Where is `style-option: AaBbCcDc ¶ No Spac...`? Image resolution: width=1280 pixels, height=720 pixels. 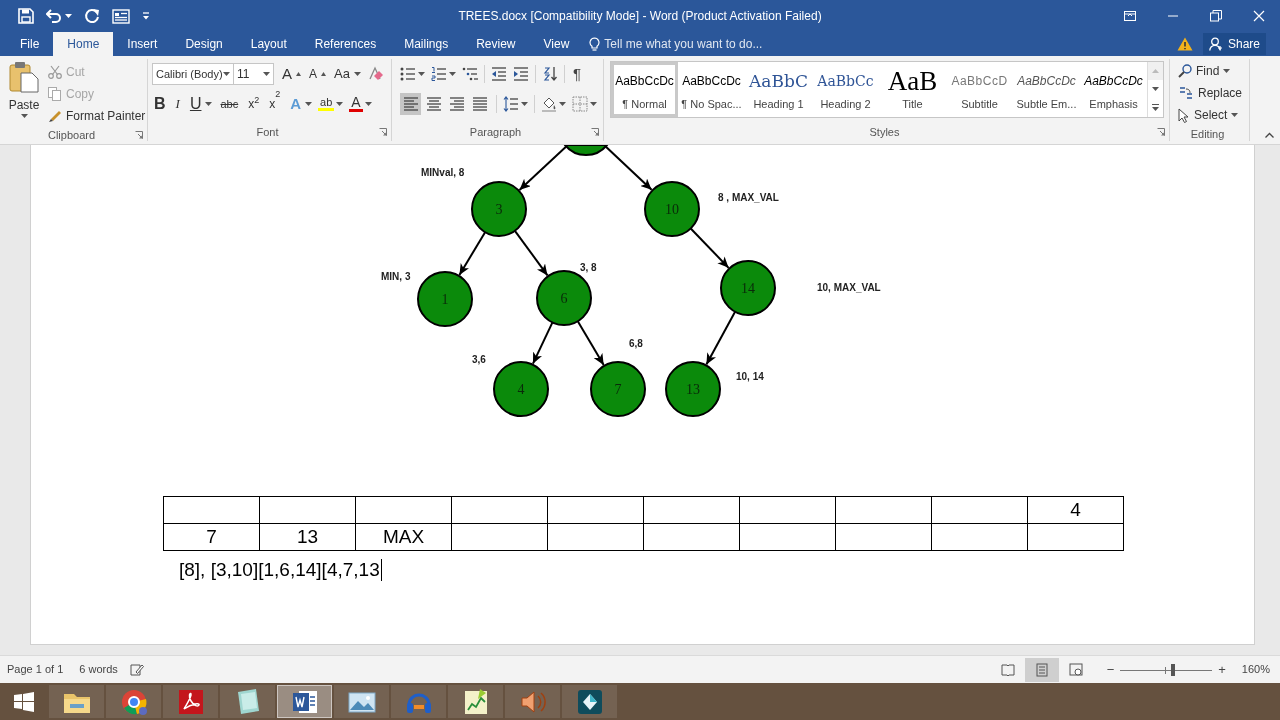
style-option: AaBbCcDc ¶ No Spac... is located at coordinates (711, 89).